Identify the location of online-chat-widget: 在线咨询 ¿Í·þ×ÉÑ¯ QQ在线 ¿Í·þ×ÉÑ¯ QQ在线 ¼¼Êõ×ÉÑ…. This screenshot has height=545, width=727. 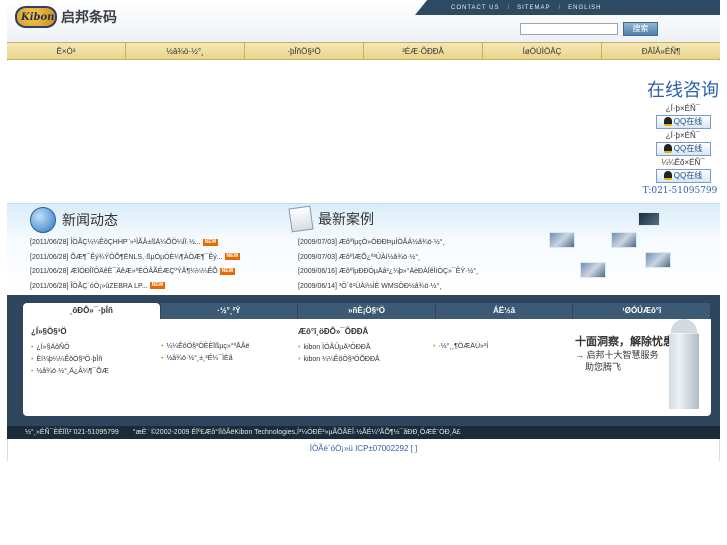
(683, 136).